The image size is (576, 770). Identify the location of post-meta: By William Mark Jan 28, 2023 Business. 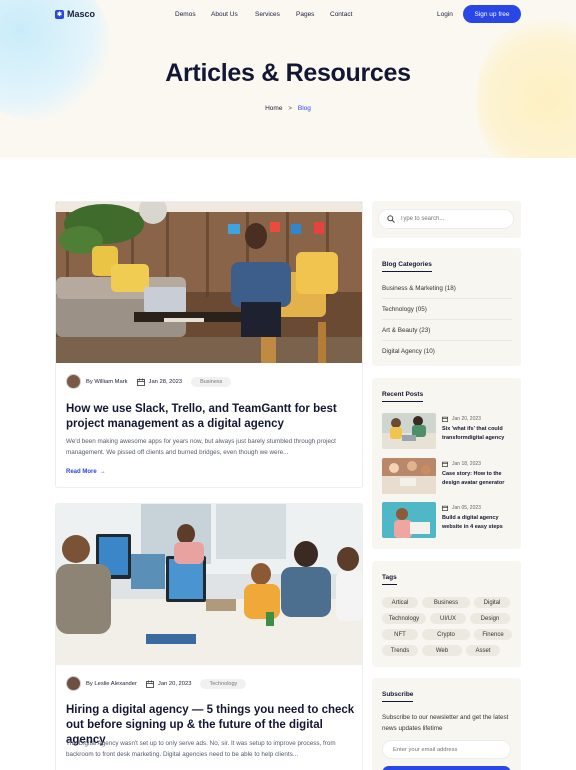
(149, 381).